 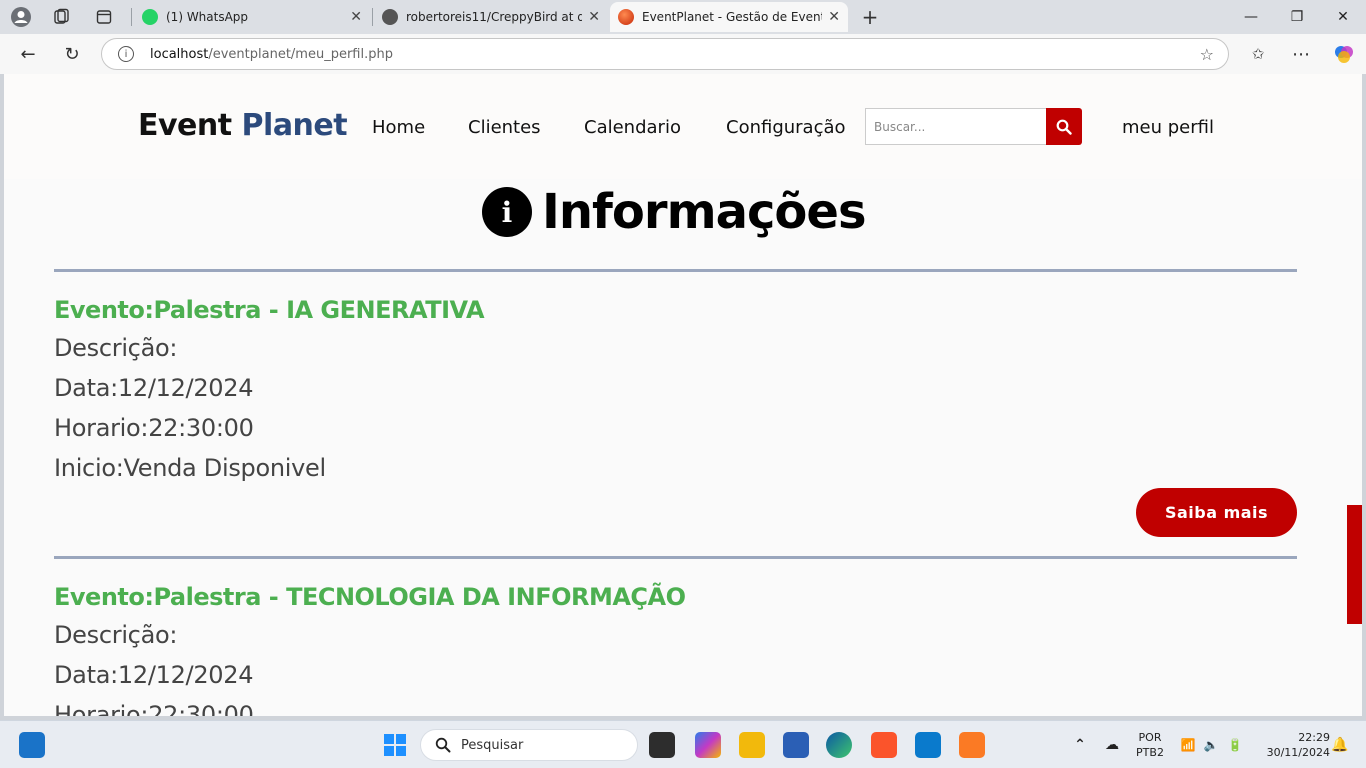 What do you see at coordinates (1292, 745) in the screenshot?
I see `clock: 22:29 30/11/2024` at bounding box center [1292, 745].